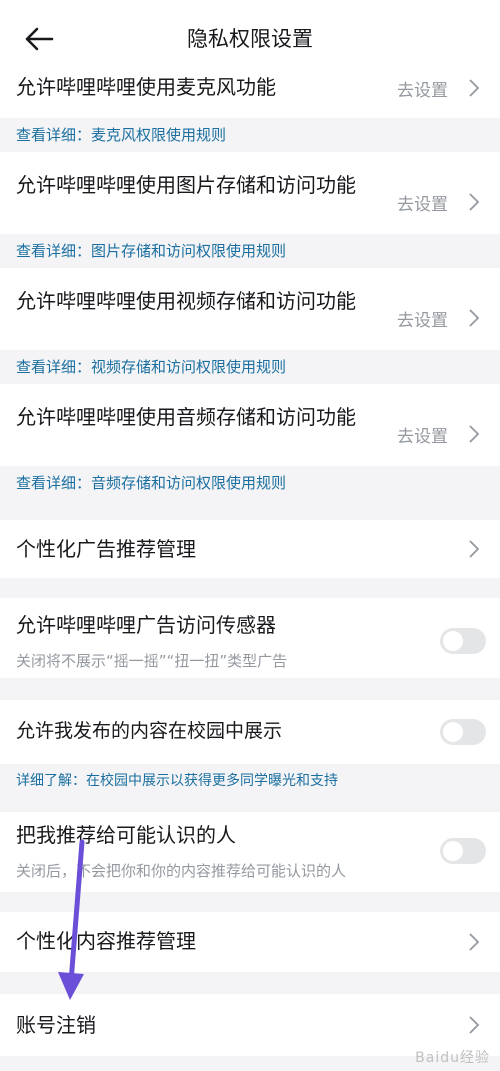 The image size is (500, 1071). I want to click on content-recommend-manage-label: 个性化内容推荐管理, so click(106, 941).